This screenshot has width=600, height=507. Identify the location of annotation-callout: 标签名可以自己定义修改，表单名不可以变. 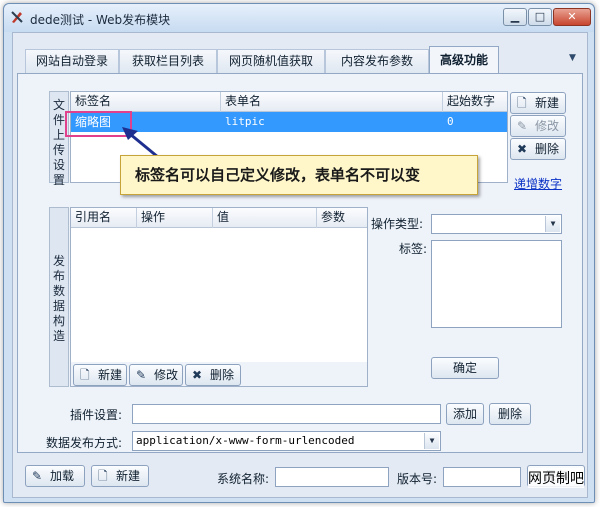
(299, 175).